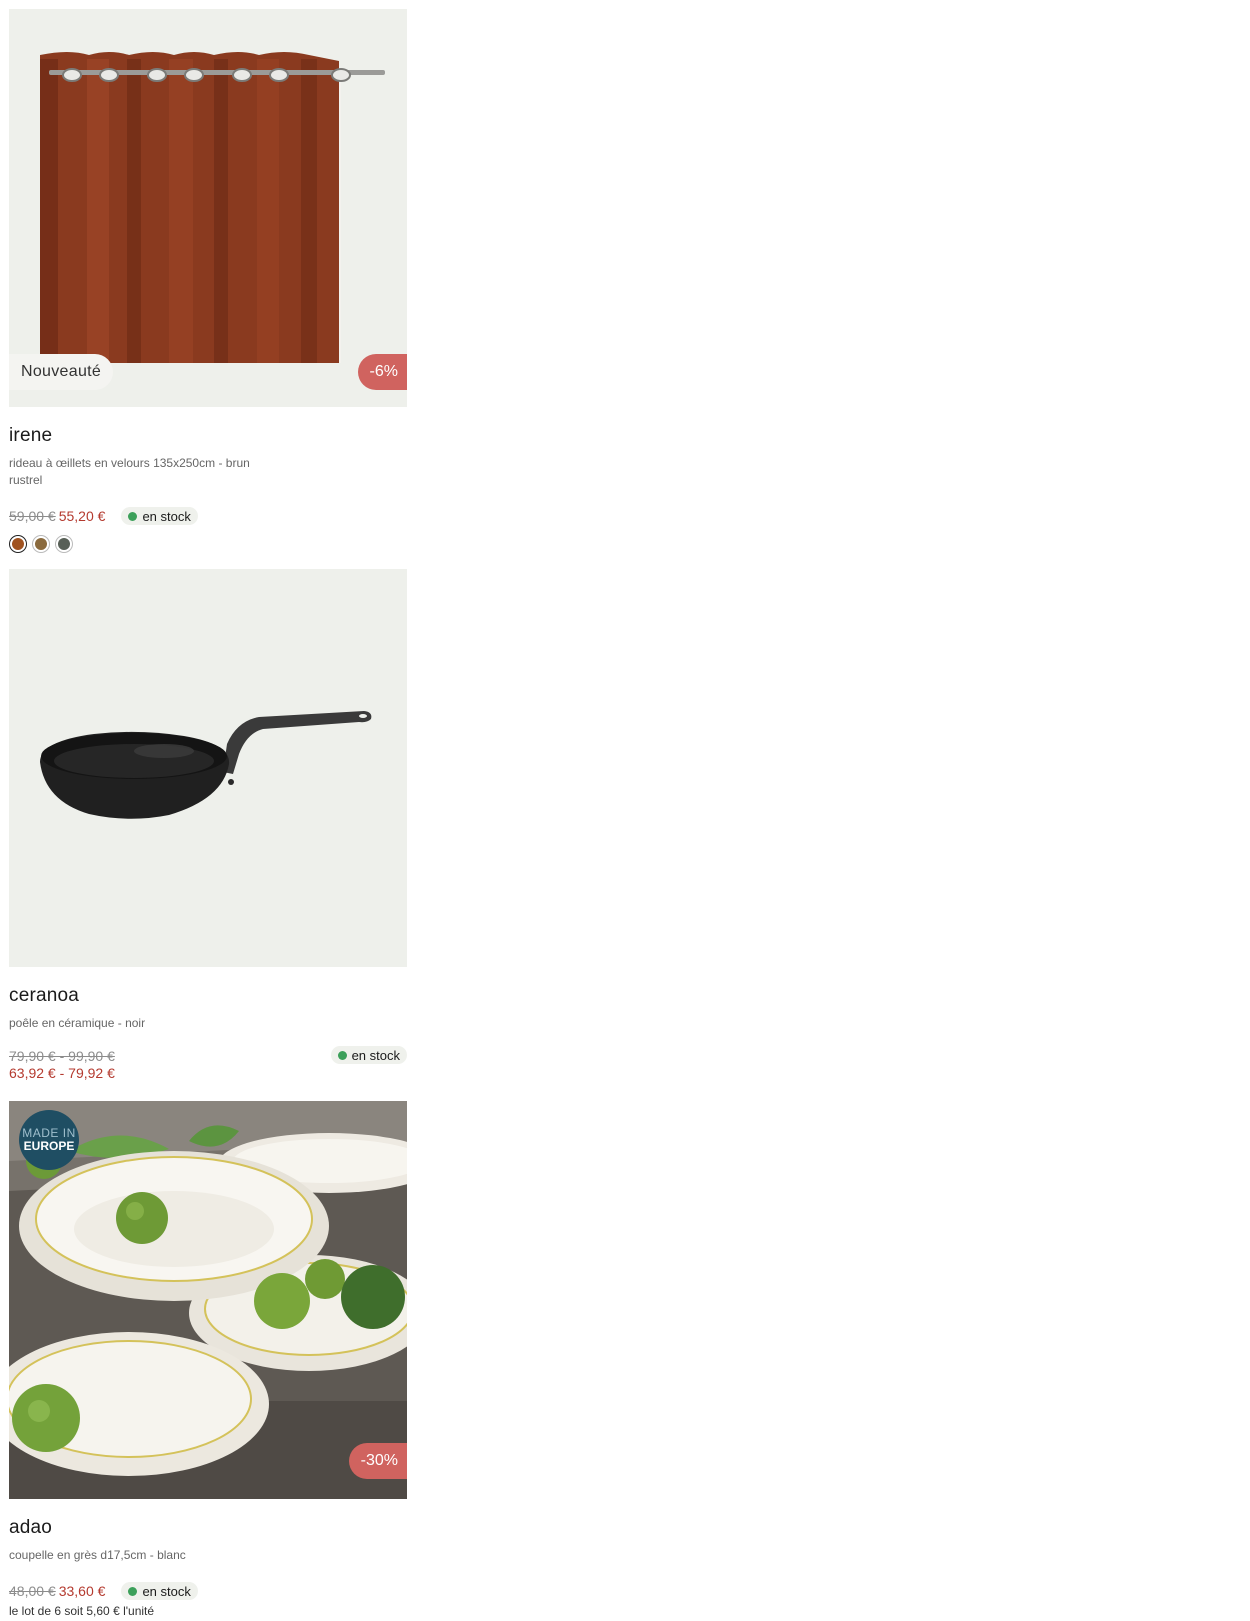 The height and width of the screenshot is (1621, 1250). What do you see at coordinates (208, 1528) in the screenshot?
I see `product-name: adao` at bounding box center [208, 1528].